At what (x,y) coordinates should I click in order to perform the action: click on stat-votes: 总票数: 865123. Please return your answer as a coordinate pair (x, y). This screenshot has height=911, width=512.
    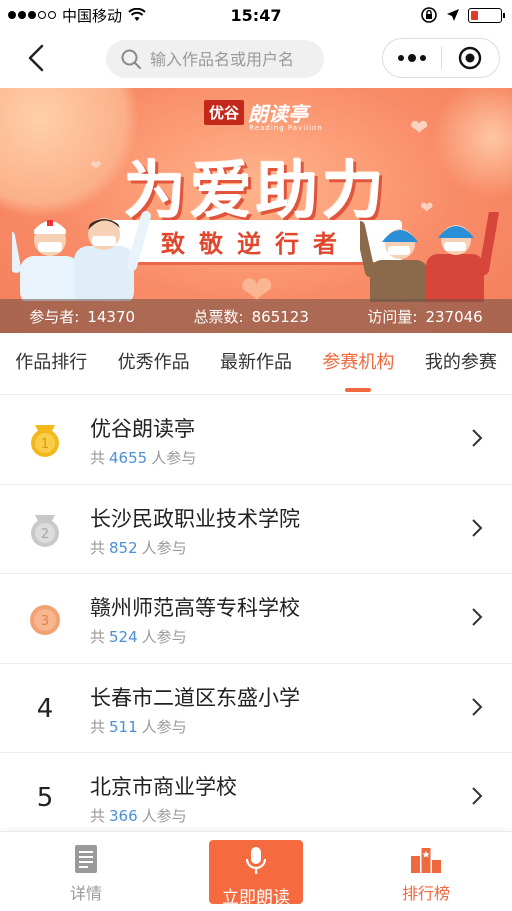
    Looking at the image, I should click on (251, 316).